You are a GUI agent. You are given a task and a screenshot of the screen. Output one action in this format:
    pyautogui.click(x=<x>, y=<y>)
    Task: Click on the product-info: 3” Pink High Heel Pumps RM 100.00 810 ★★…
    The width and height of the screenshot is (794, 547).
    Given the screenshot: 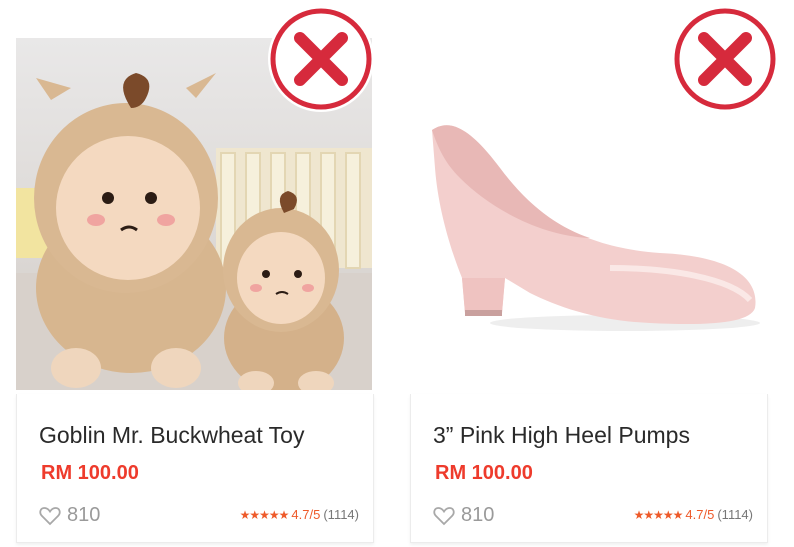 What is the action you would take?
    pyautogui.click(x=589, y=468)
    